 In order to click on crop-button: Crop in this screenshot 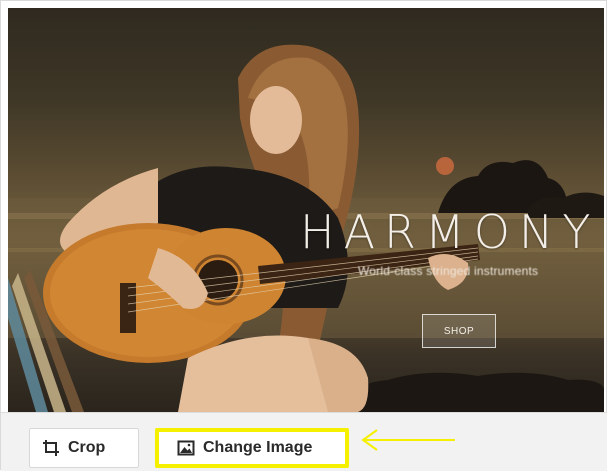, I will do `click(84, 448)`.